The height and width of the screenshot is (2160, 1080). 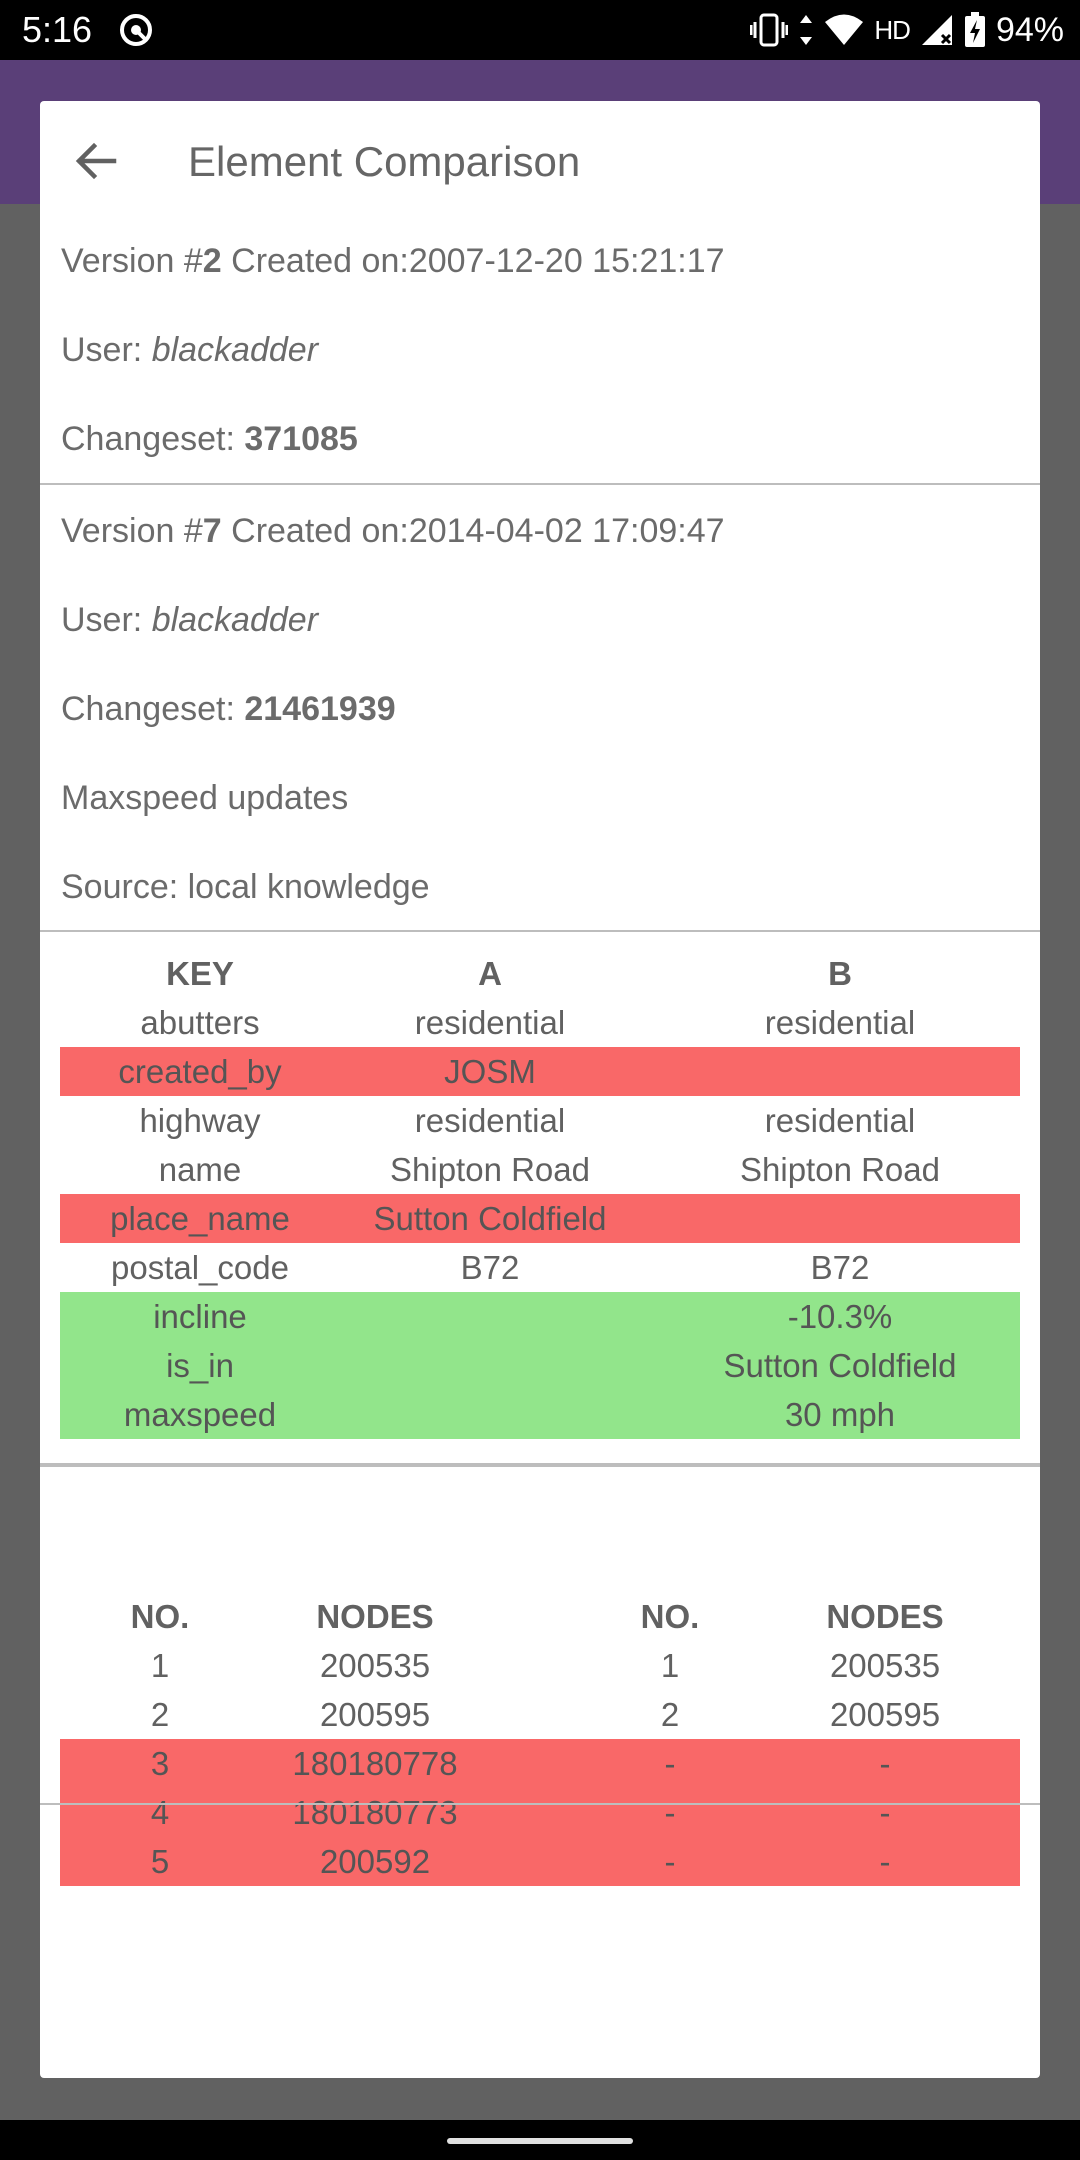 I want to click on node-id-a: 200535, so click(x=375, y=1665).